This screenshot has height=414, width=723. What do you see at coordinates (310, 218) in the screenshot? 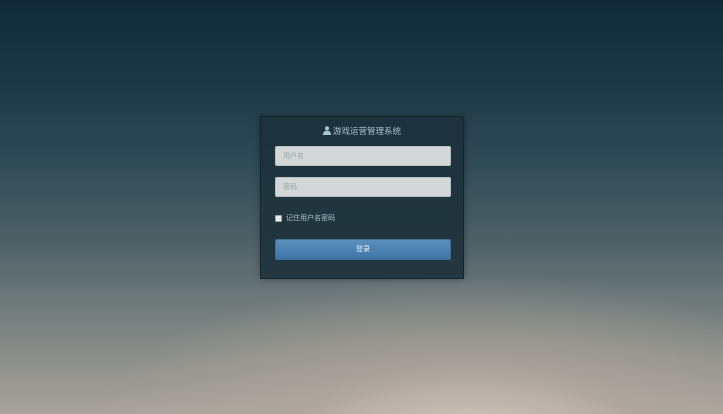
I see `remember-label: 记住用户名密码` at bounding box center [310, 218].